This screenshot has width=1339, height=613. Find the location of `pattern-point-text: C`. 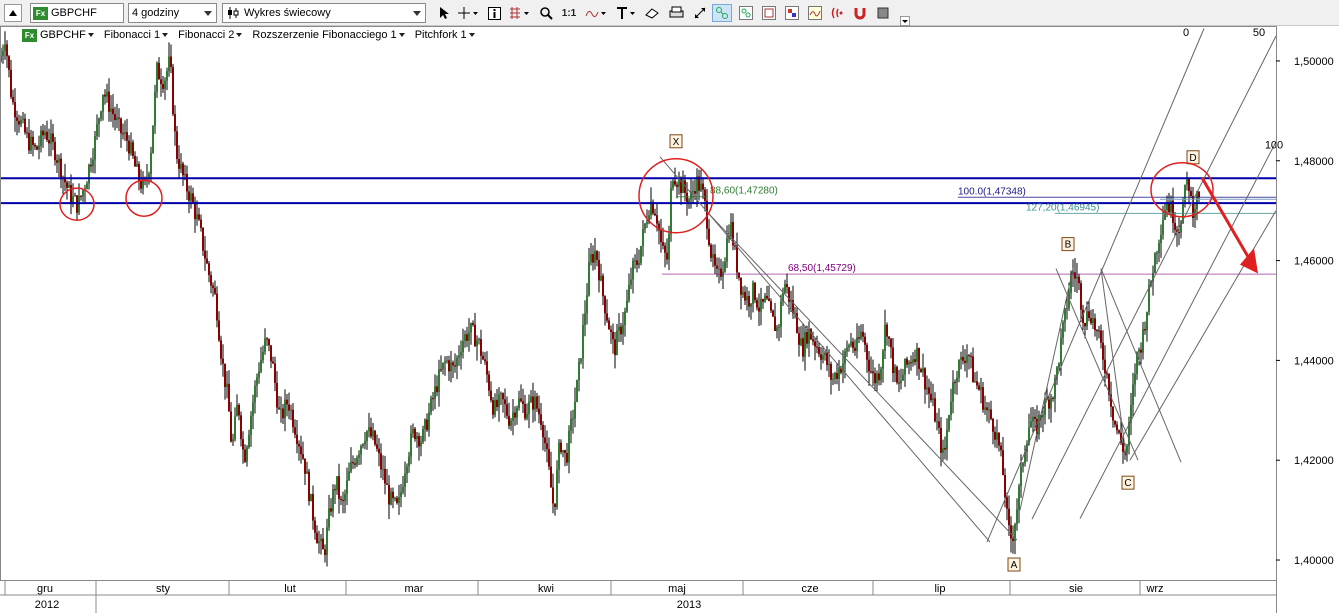

pattern-point-text: C is located at coordinates (1127, 483).